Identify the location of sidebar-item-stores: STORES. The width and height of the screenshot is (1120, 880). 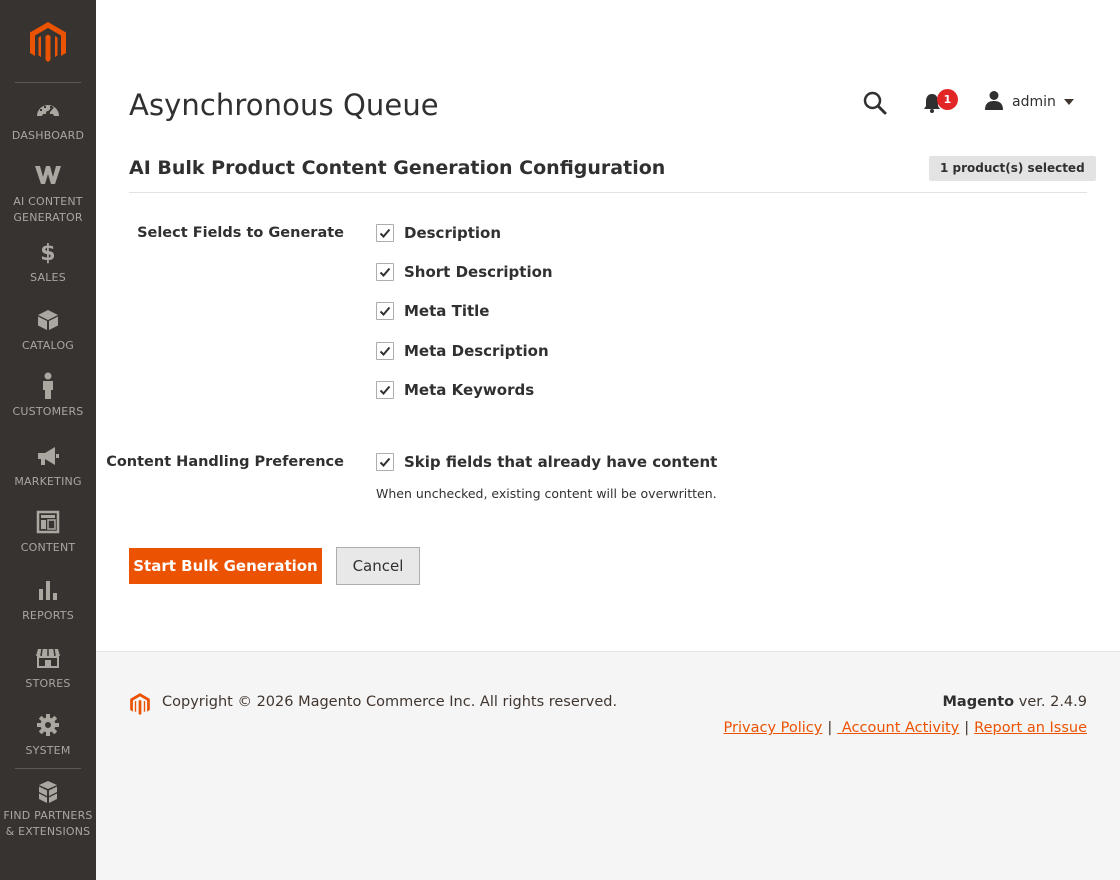
(48, 669).